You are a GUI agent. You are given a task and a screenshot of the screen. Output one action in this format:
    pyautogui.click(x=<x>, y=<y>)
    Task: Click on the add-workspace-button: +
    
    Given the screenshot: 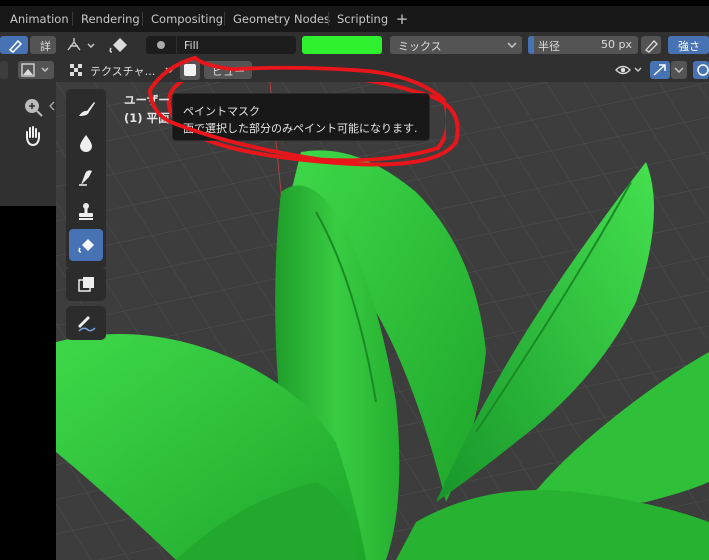 What is the action you would take?
    pyautogui.click(x=402, y=19)
    